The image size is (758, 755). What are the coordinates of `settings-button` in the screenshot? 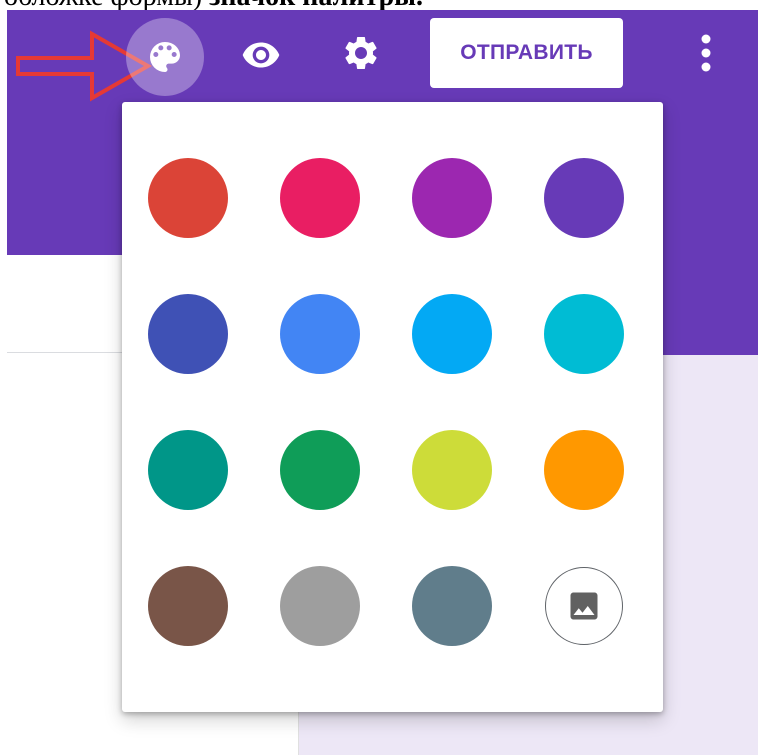 It's located at (361, 53).